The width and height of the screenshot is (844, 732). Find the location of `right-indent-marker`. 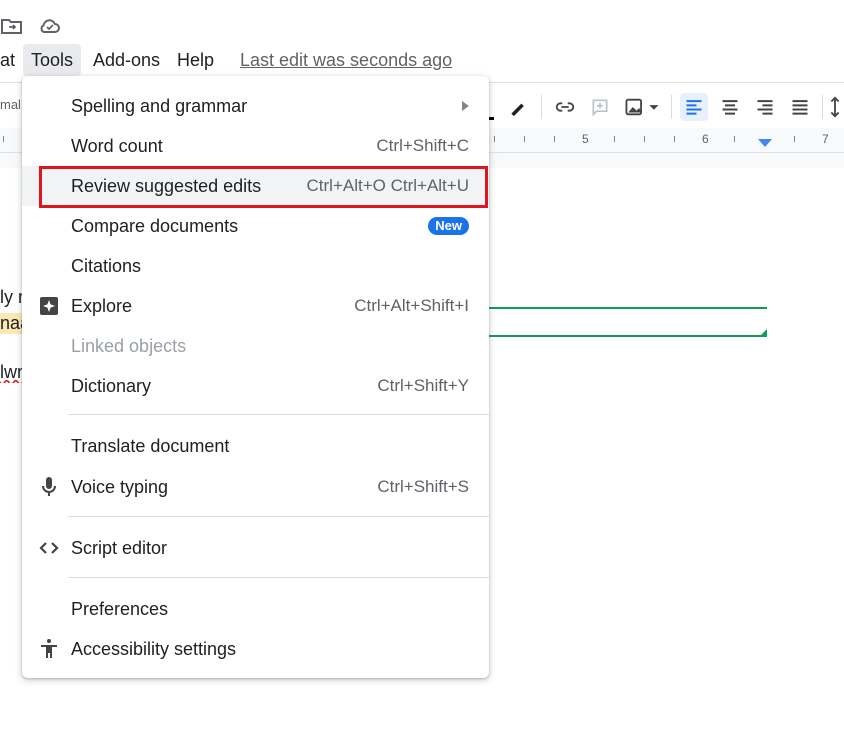

right-indent-marker is located at coordinates (765, 143).